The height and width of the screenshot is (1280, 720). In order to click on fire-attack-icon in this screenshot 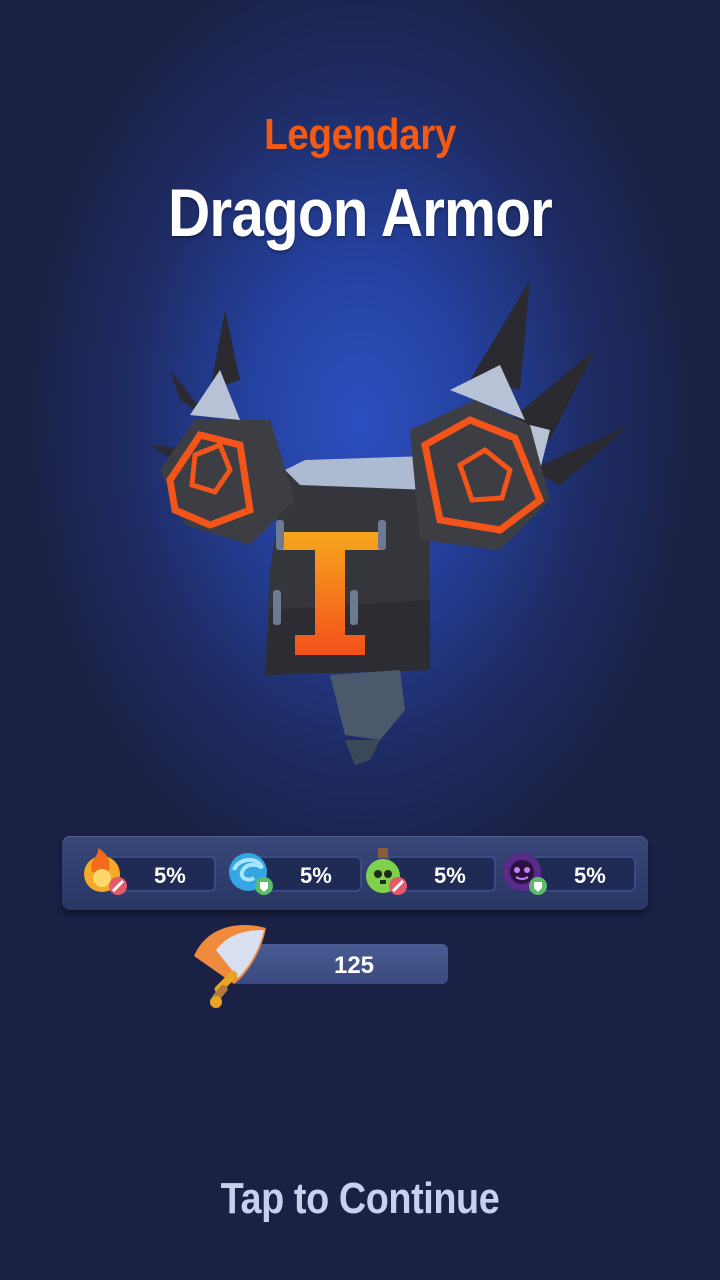, I will do `click(105, 871)`.